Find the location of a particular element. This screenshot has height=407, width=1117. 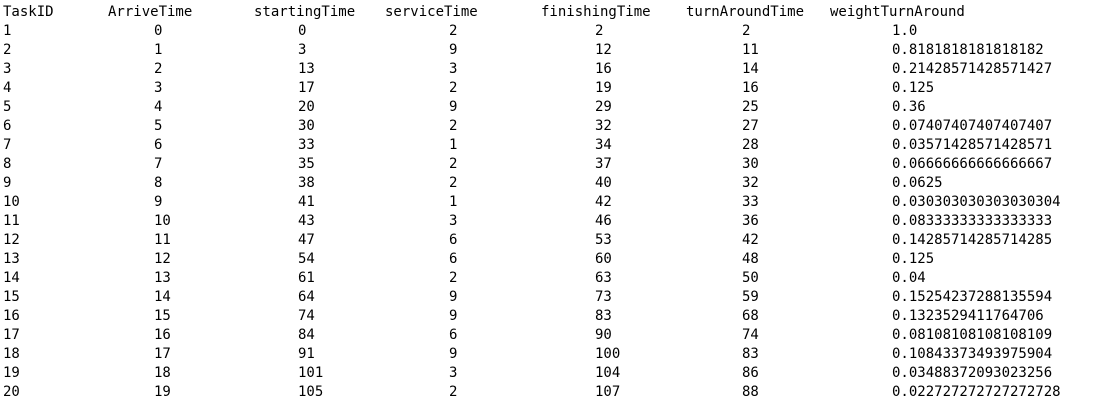

cell-starting-time: 64 is located at coordinates (306, 297).